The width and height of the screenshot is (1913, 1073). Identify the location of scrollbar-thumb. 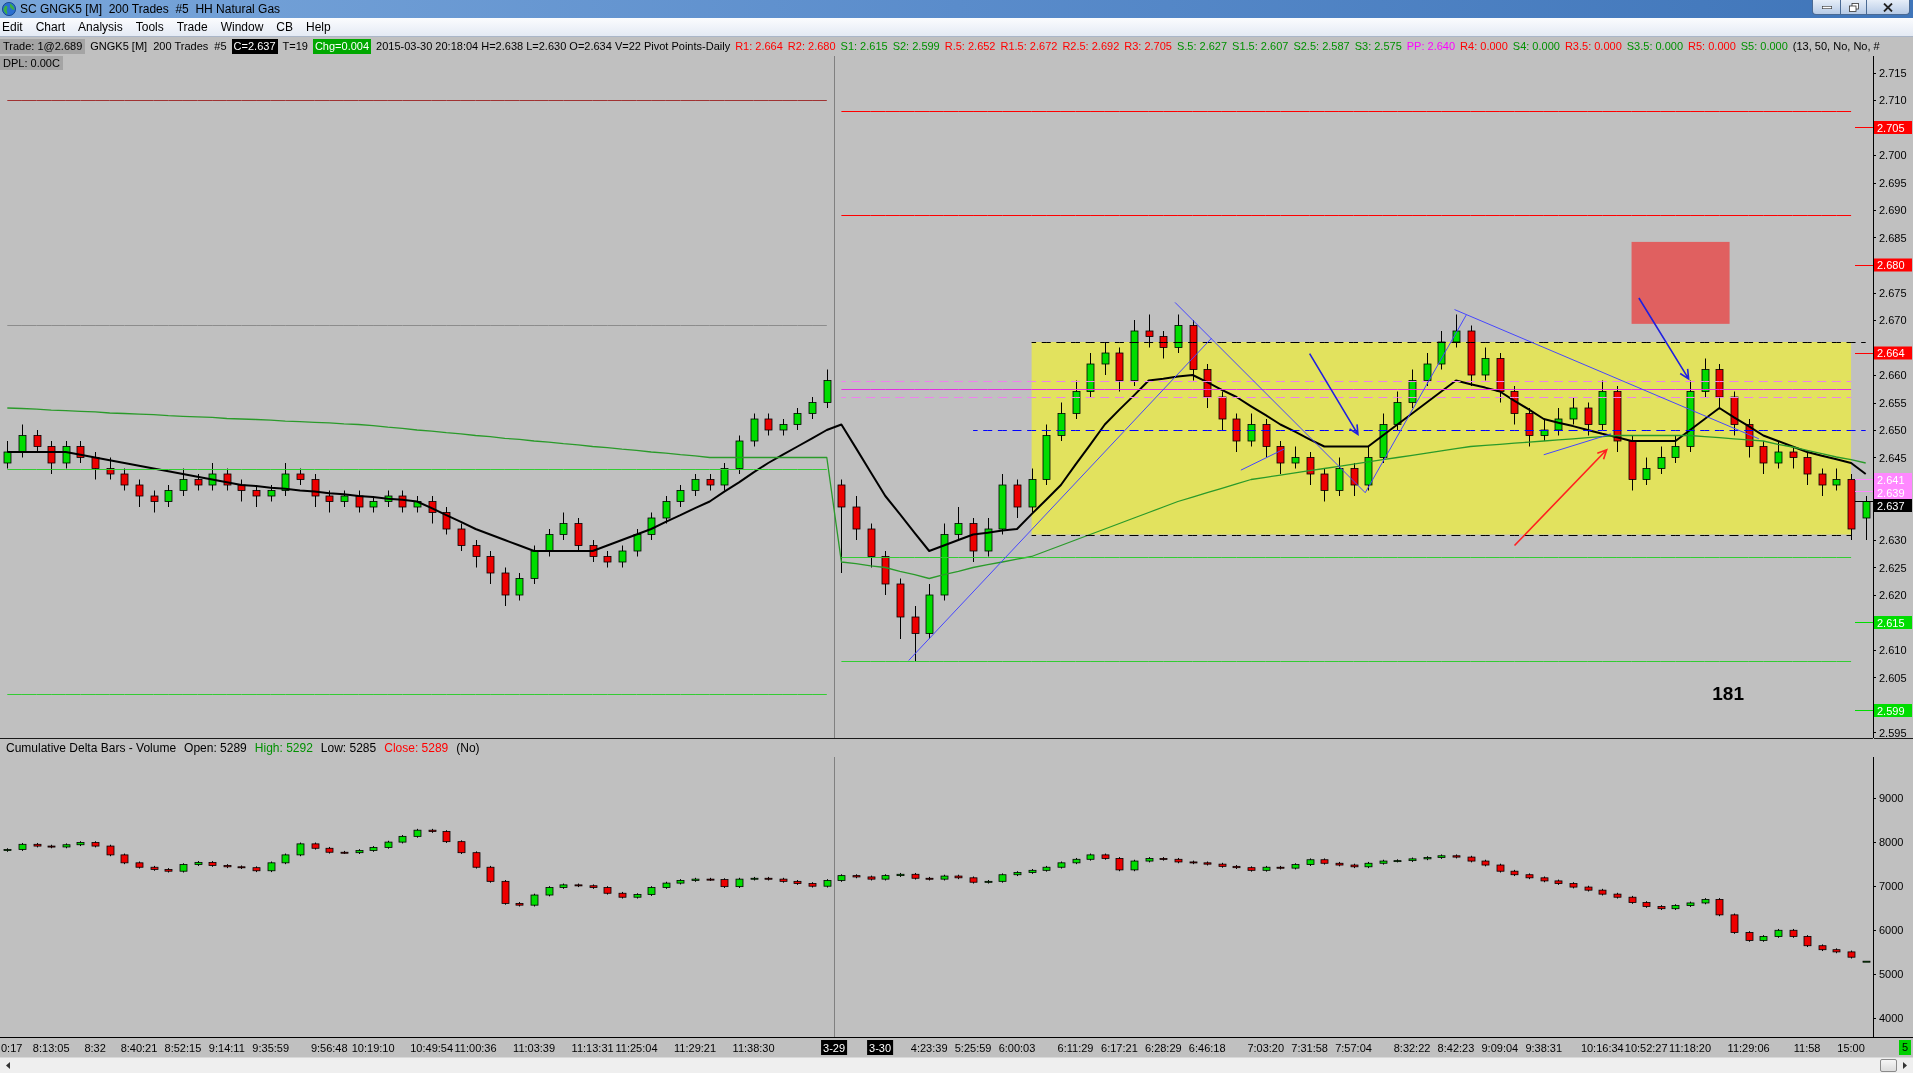
(1888, 1065).